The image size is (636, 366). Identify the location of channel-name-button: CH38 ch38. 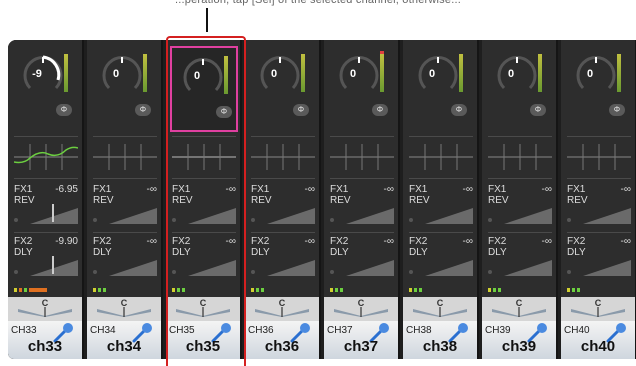
(440, 340).